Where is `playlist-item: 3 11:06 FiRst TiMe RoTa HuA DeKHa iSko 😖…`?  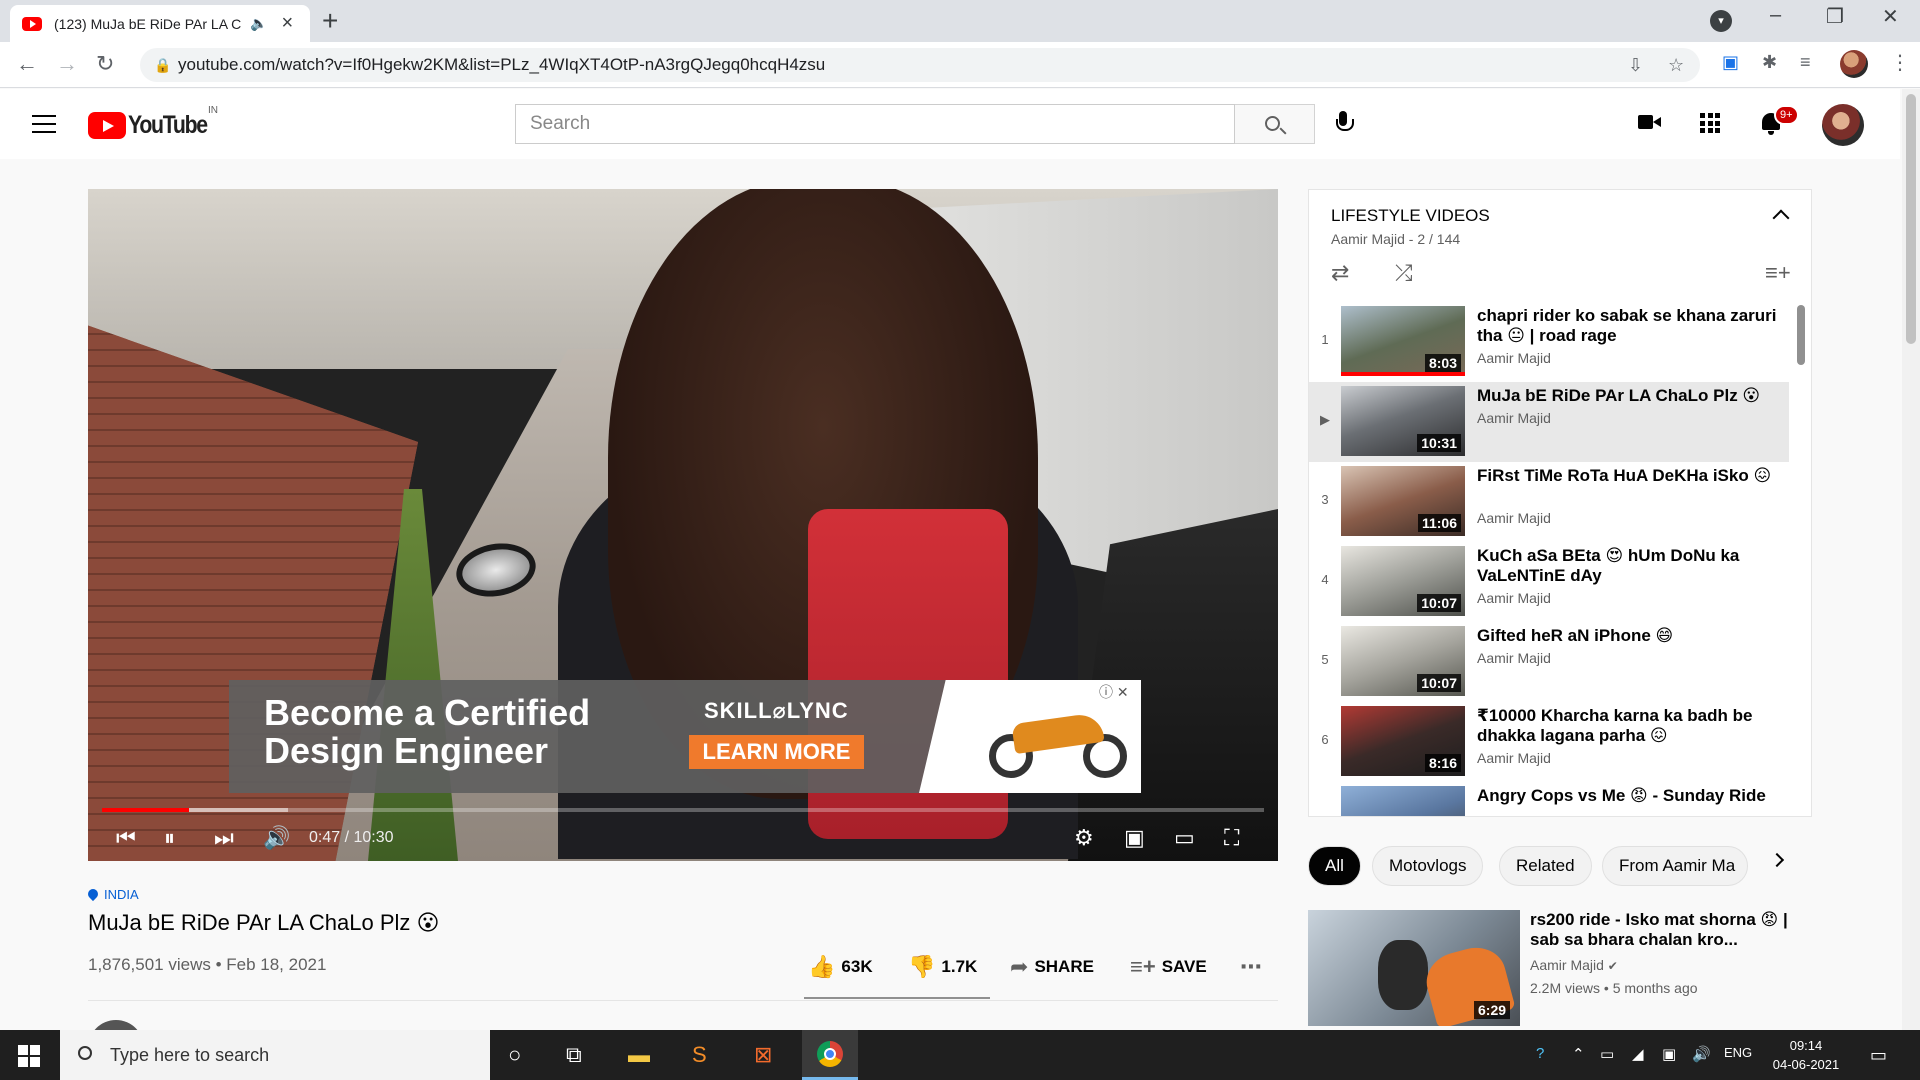
playlist-item: 3 11:06 FiRst TiMe RoTa HuA DeKHa iSko 😖… is located at coordinates (1549, 502).